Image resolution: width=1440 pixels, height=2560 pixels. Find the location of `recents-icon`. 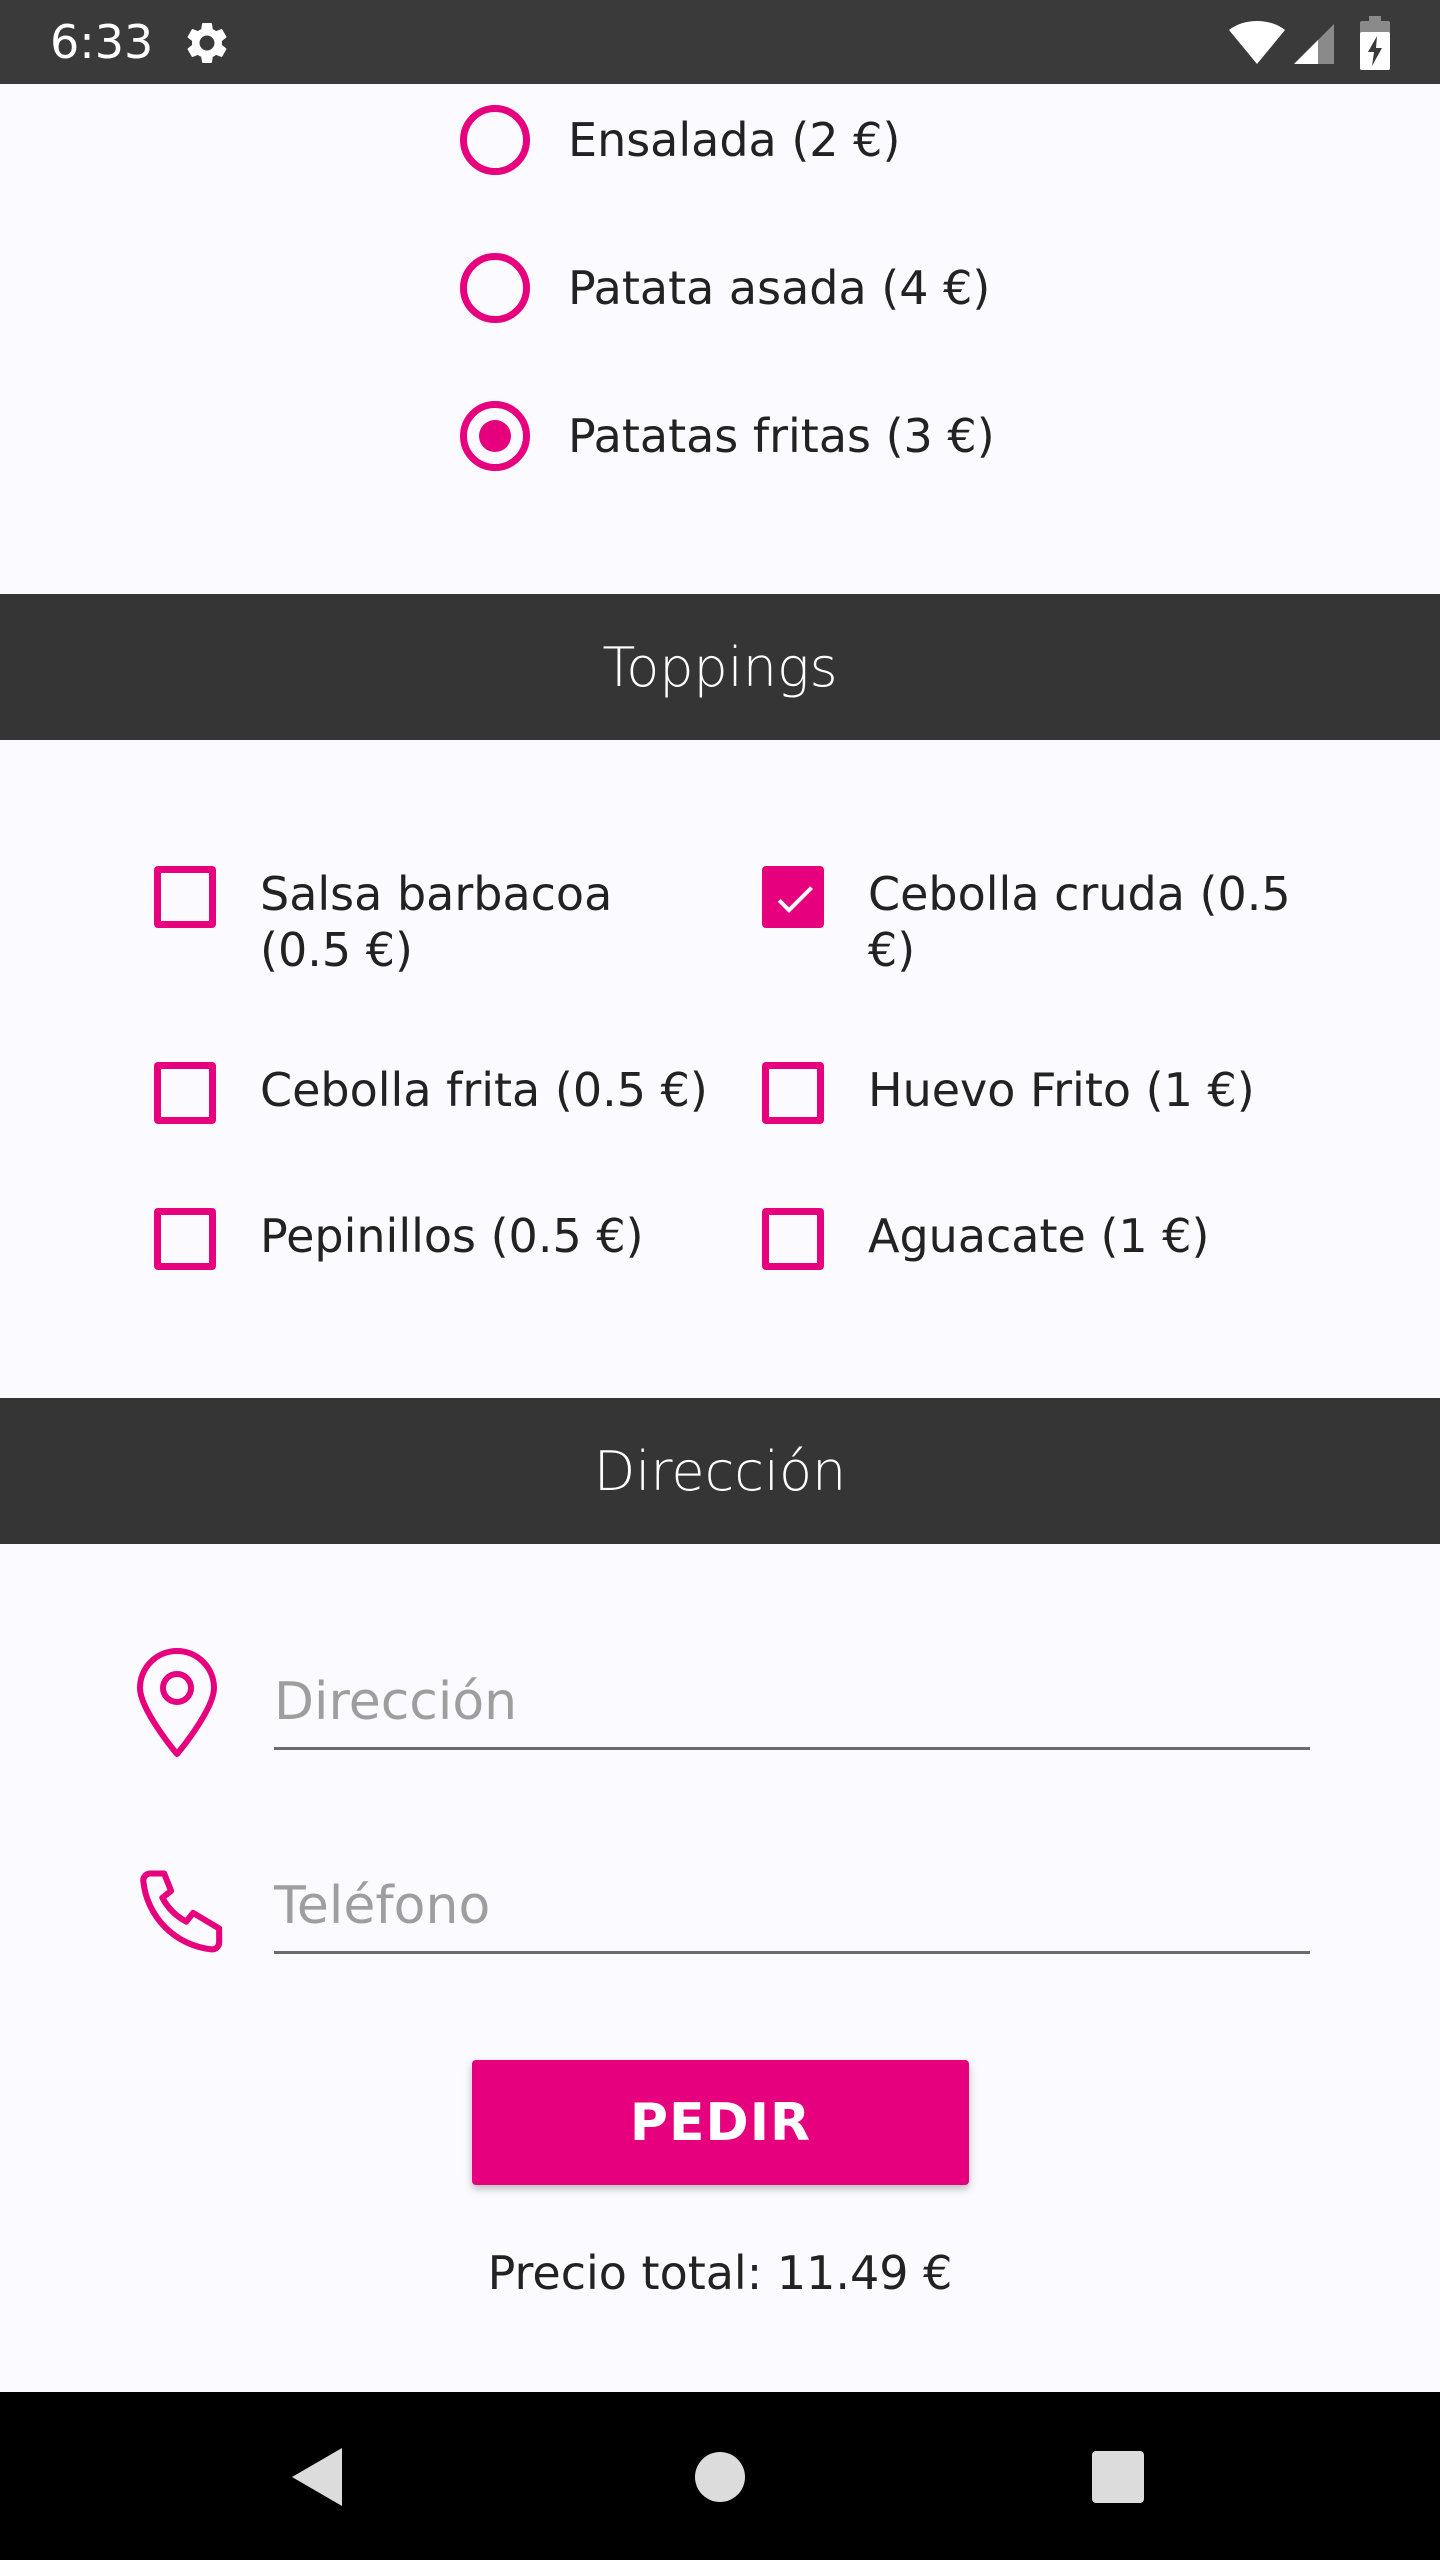

recents-icon is located at coordinates (1118, 2477).